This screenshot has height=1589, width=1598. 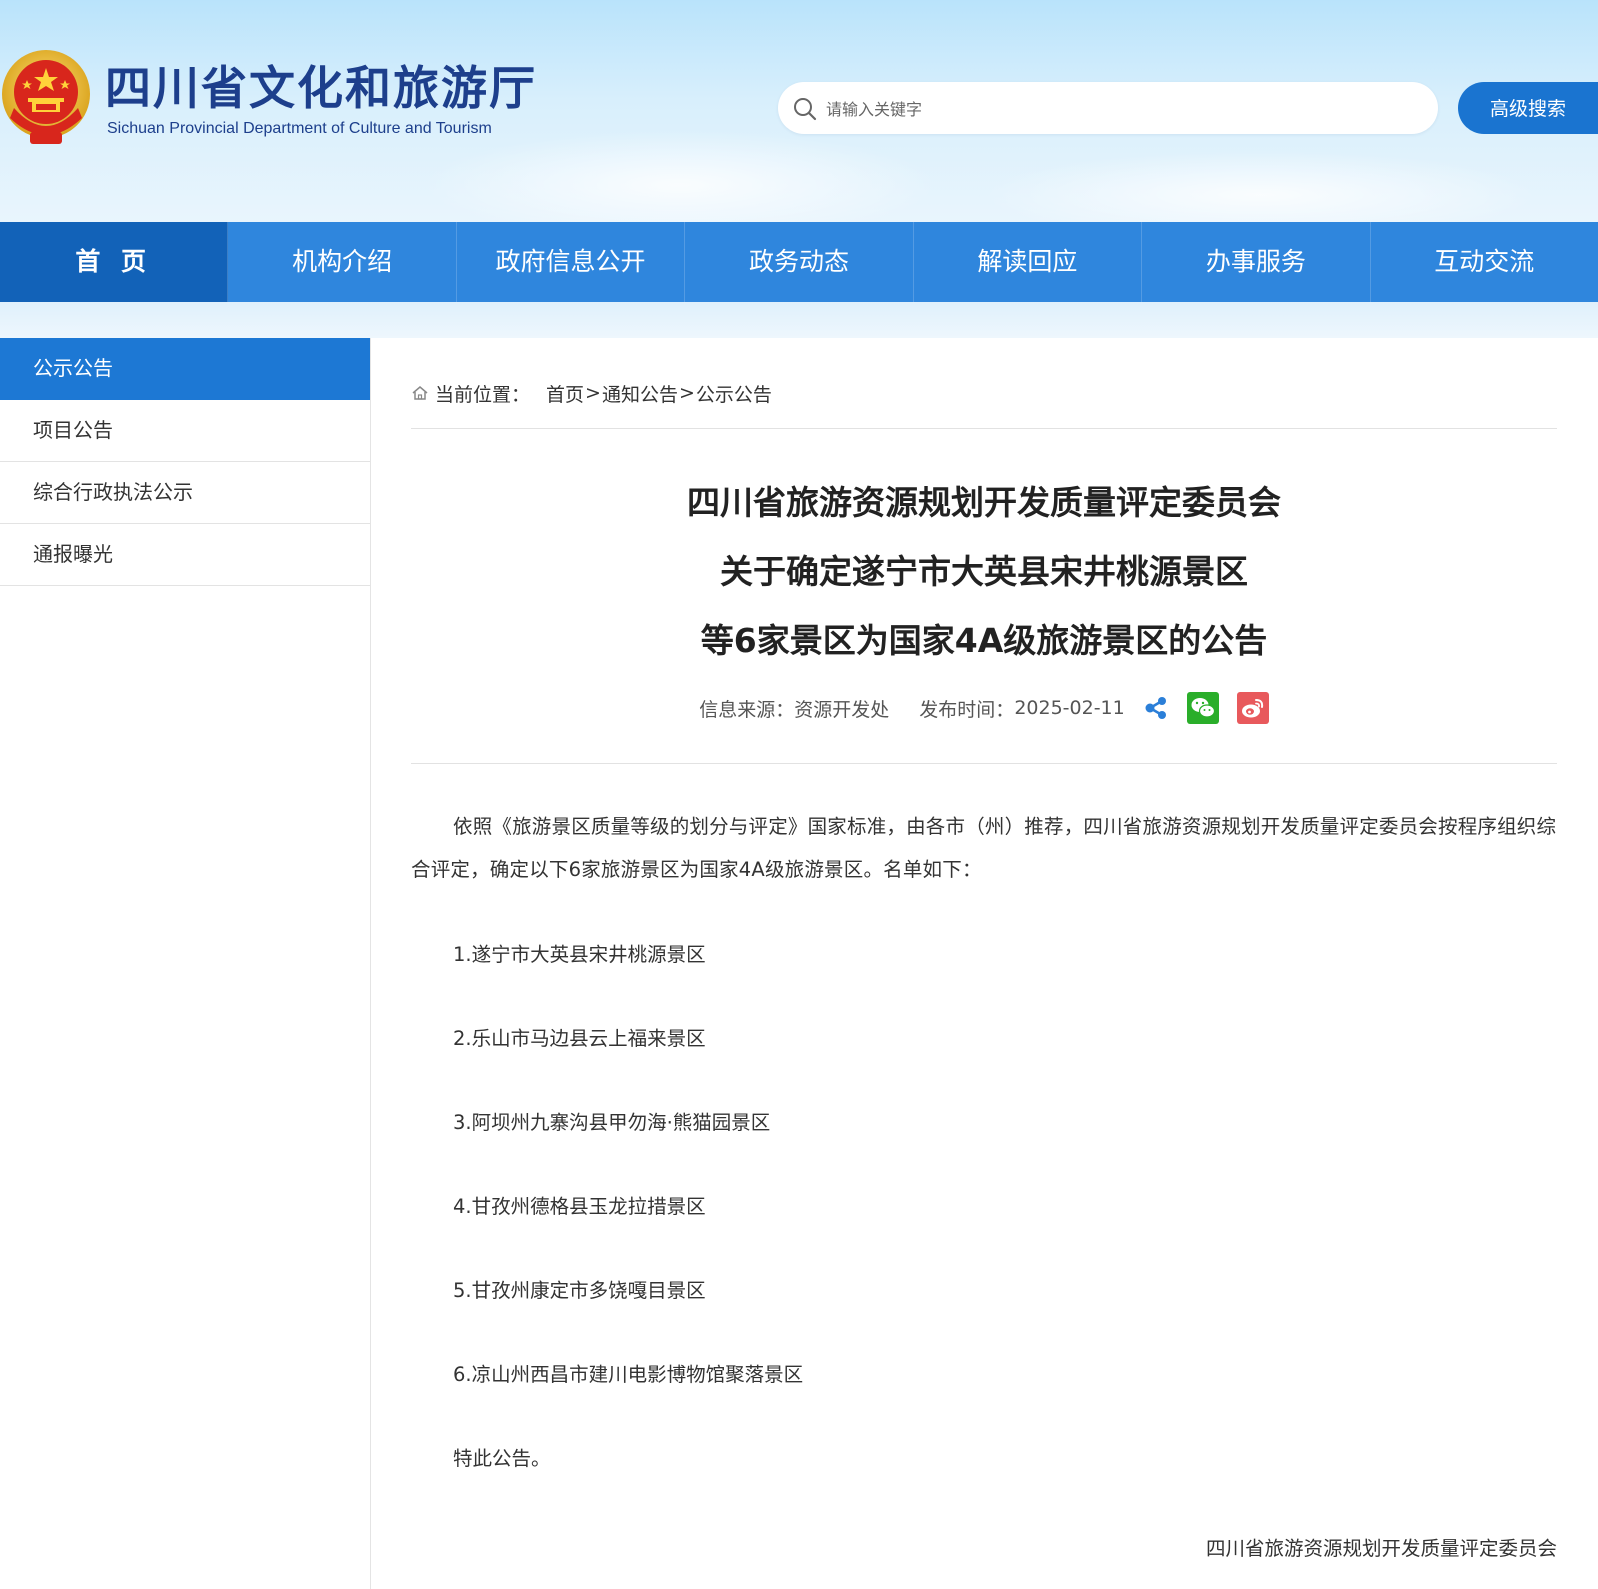 I want to click on list-item: 5.甘孜州康定市多饶嘎目景区, so click(x=579, y=1290).